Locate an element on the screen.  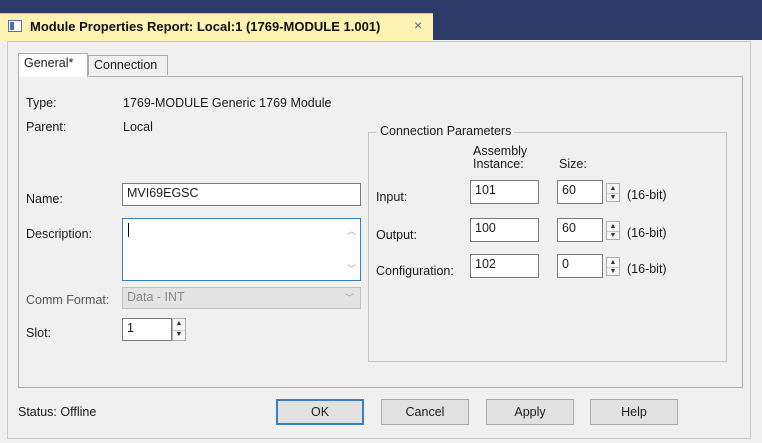
output-size-value: 60 is located at coordinates (569, 228).